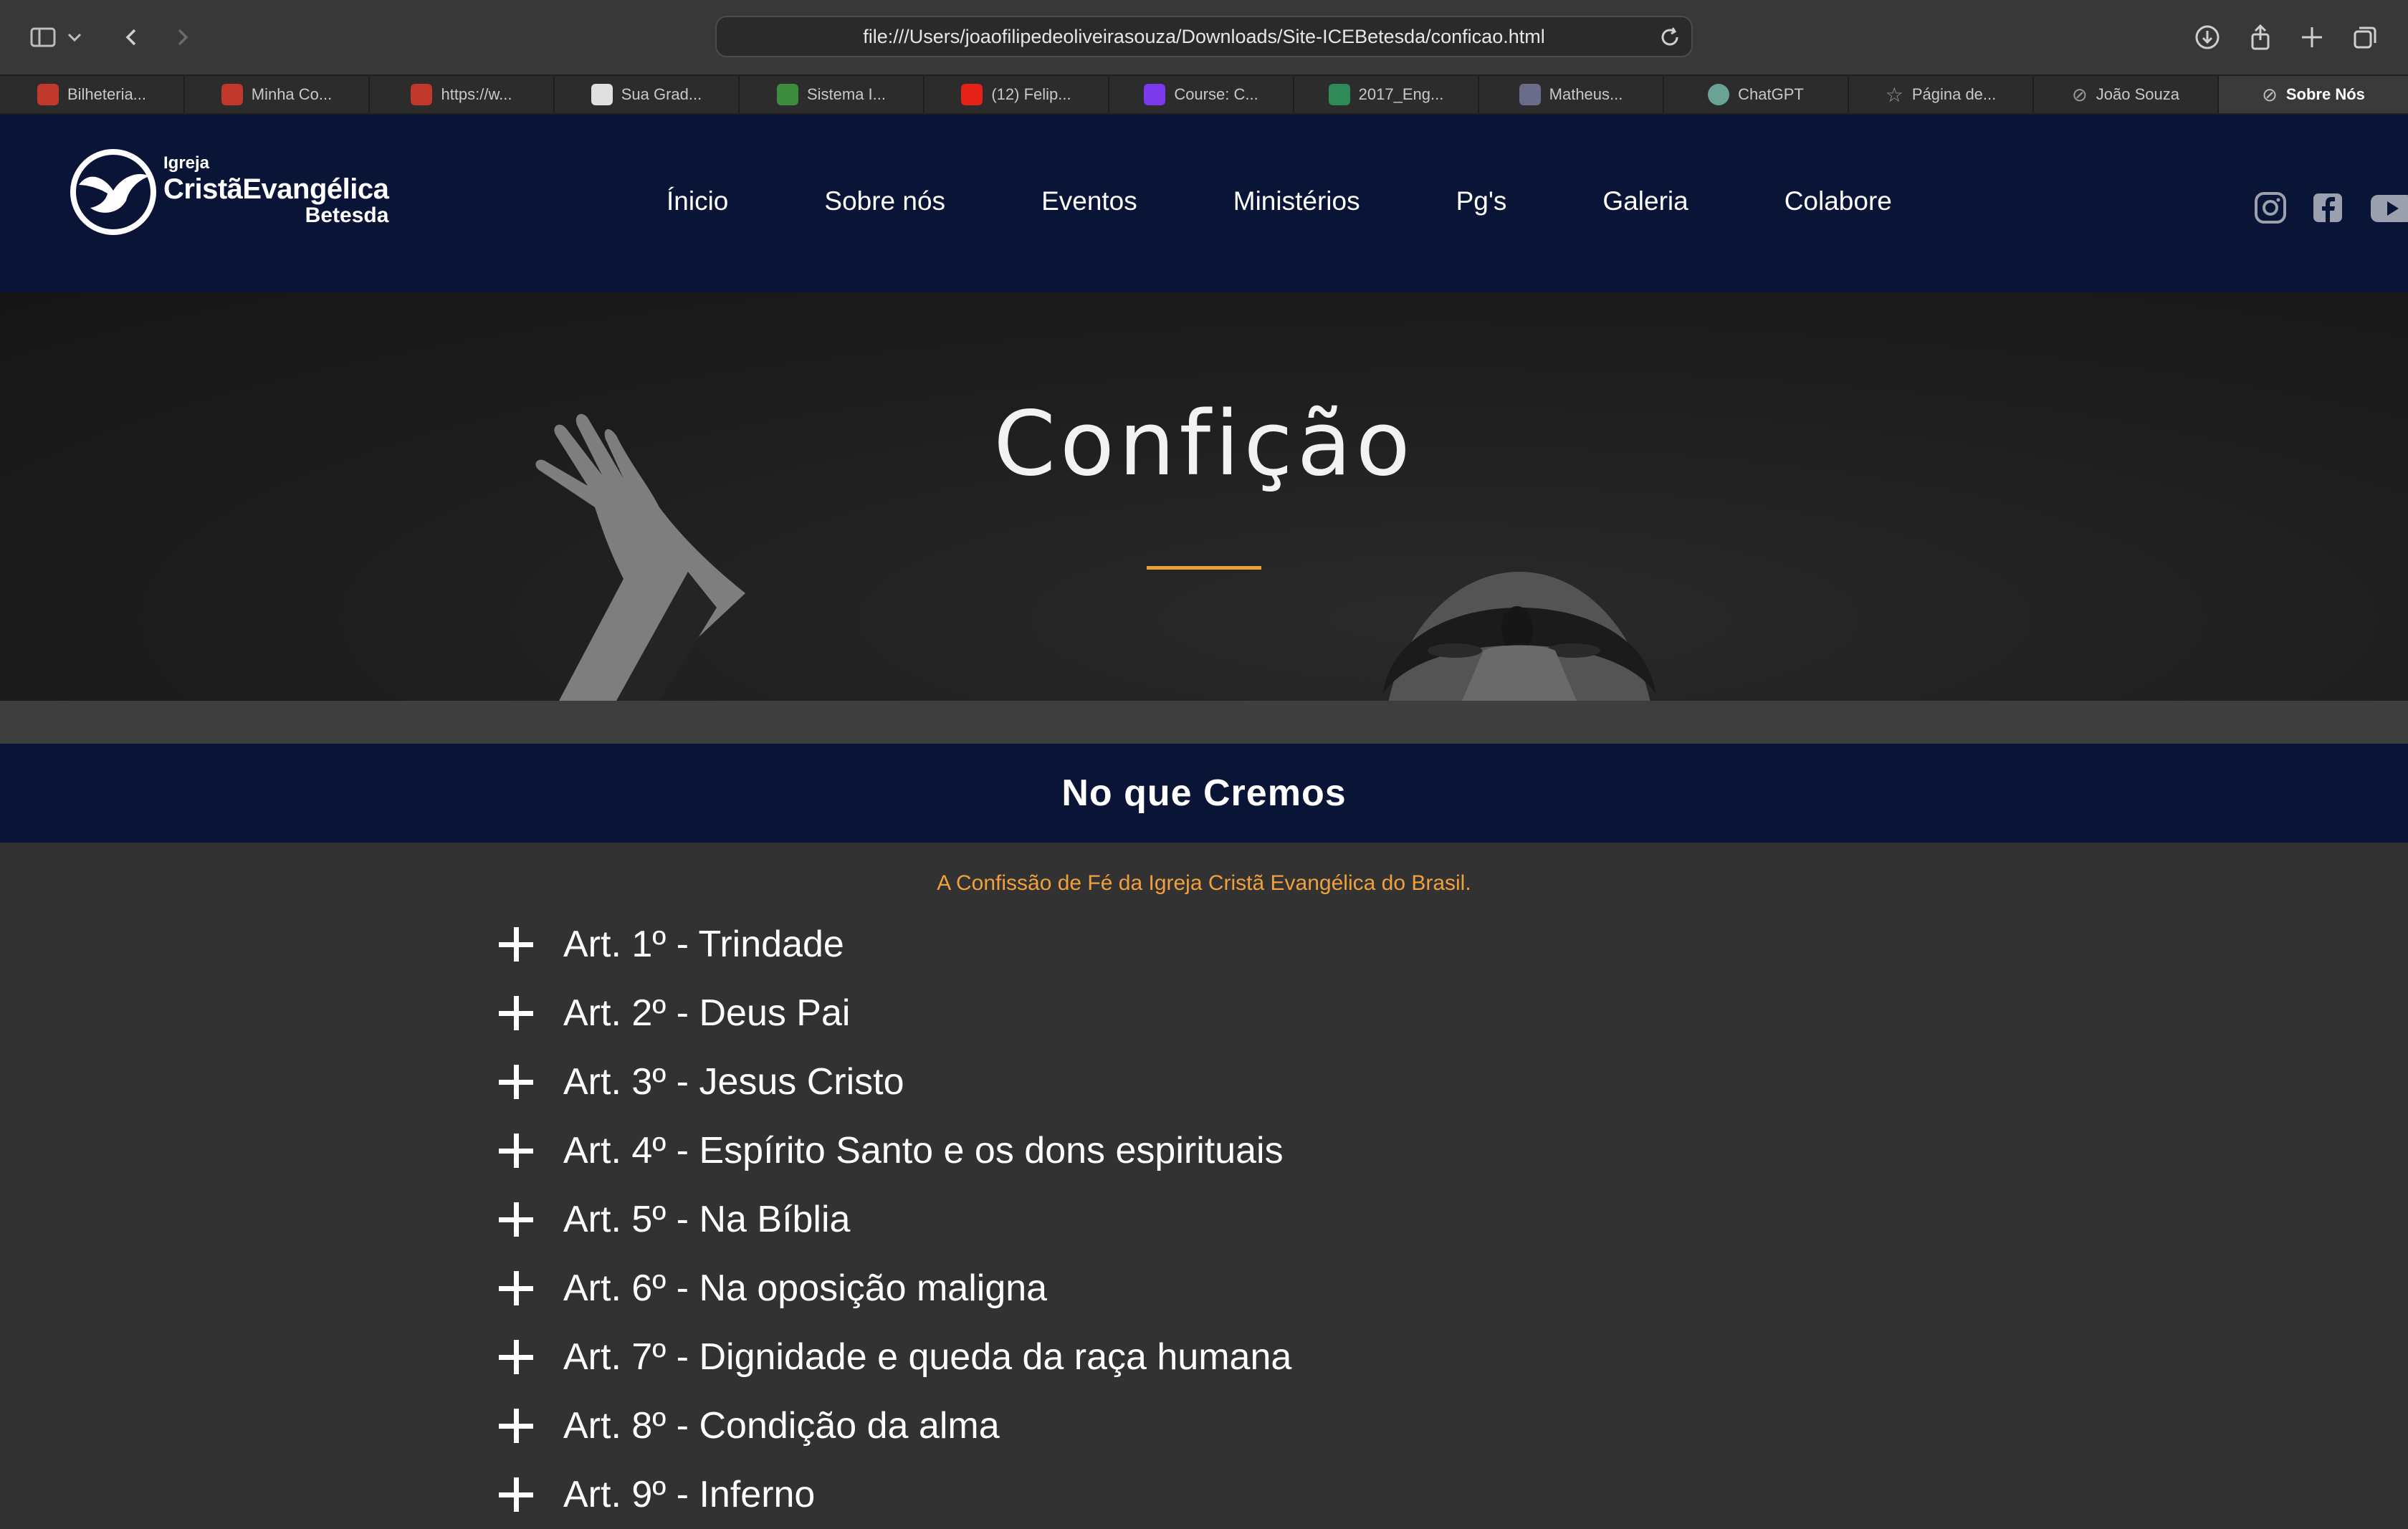  Describe the element at coordinates (1095, 557) in the screenshot. I see `worship-photo-image` at that location.